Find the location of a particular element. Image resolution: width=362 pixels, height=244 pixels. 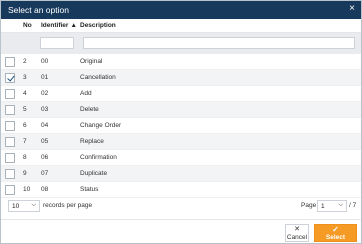

row-identifier: 08 is located at coordinates (45, 189).